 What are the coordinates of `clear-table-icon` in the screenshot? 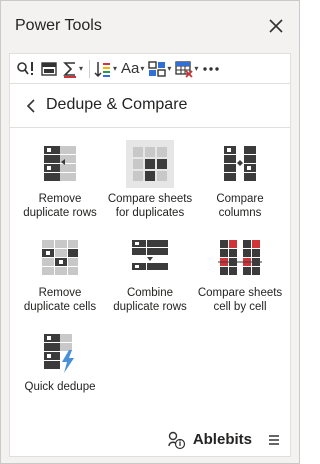 It's located at (184, 69).